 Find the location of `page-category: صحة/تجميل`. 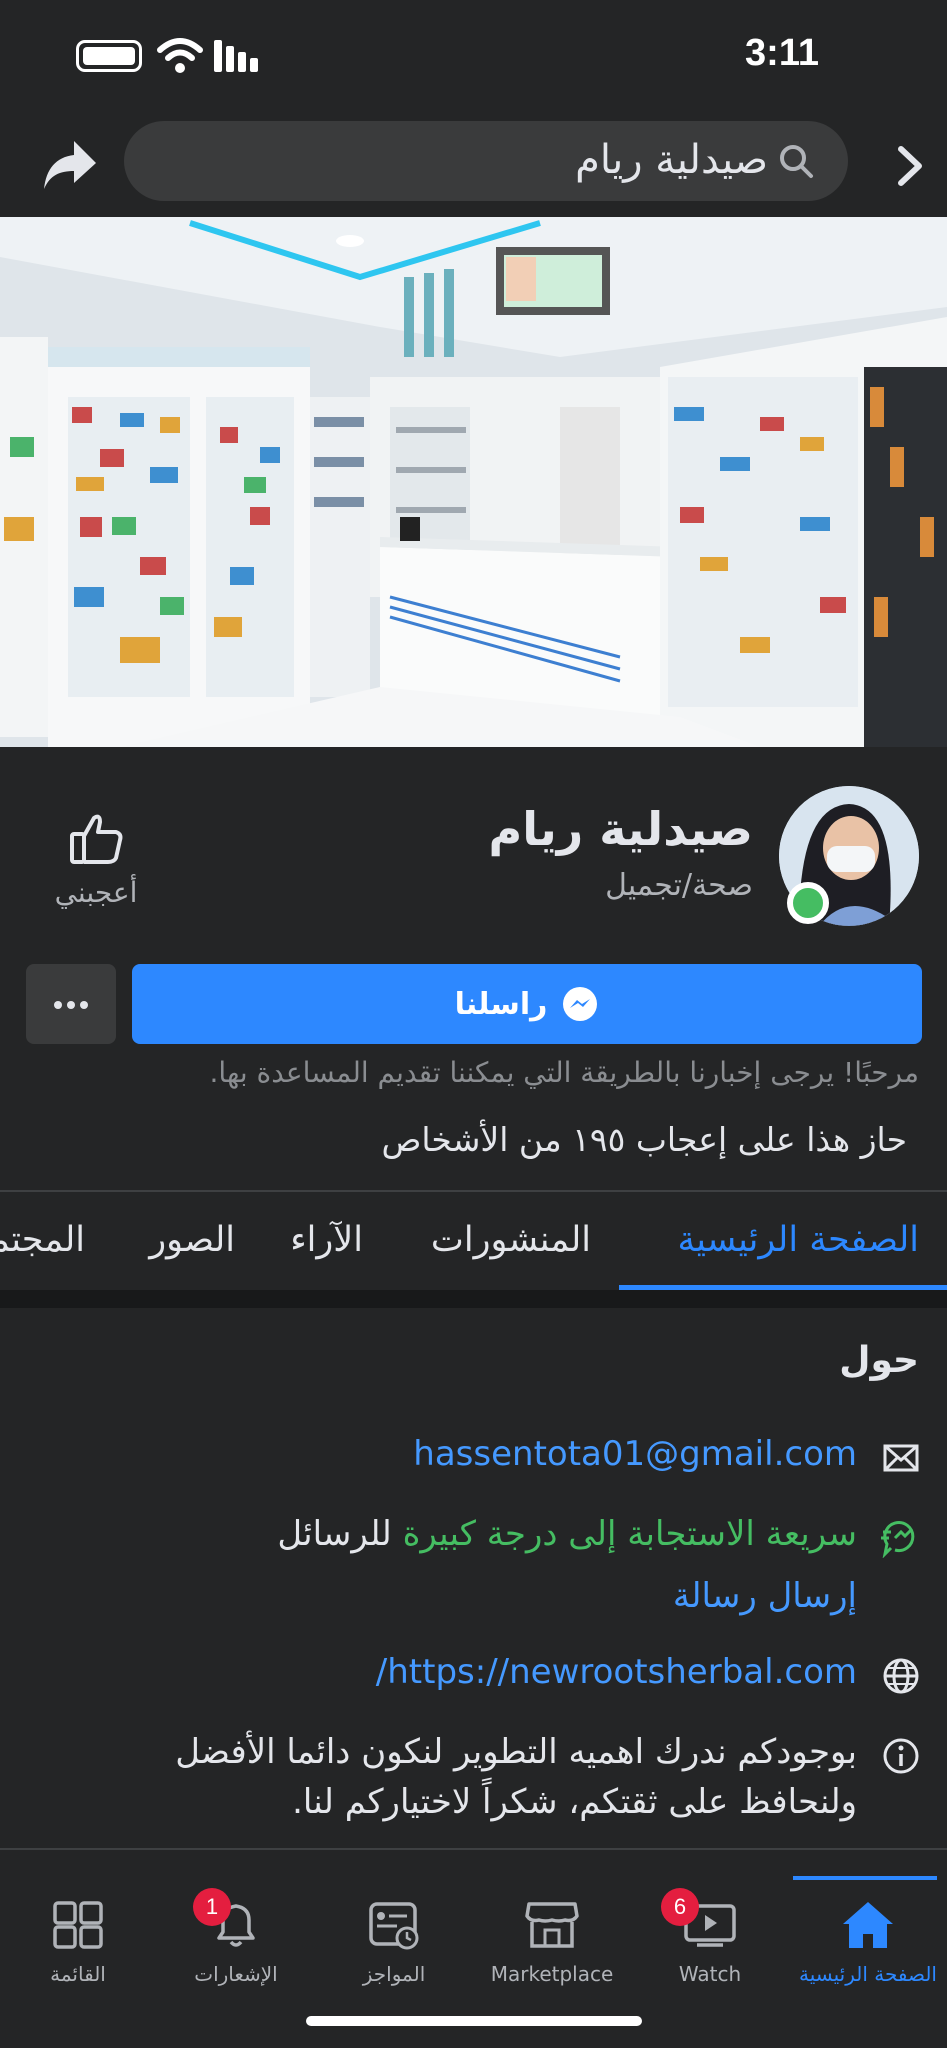

page-category: صحة/تجميل is located at coordinates (679, 885).